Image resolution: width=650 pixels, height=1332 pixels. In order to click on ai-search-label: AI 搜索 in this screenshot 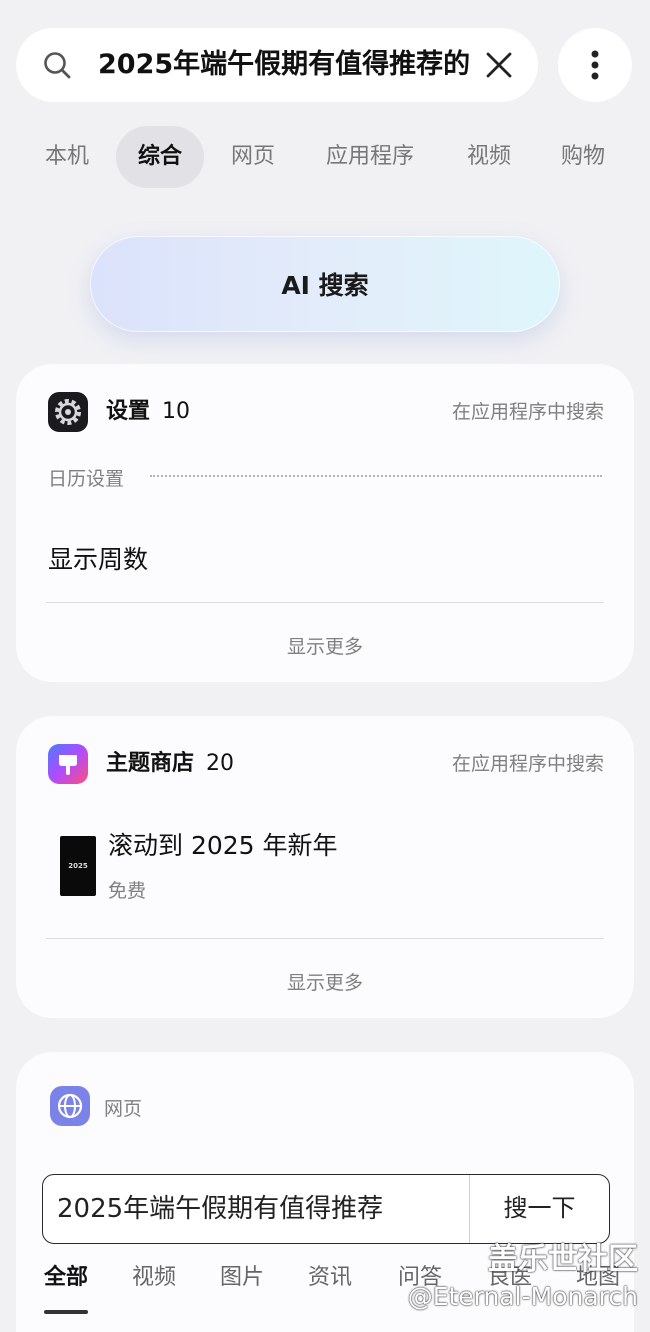, I will do `click(325, 285)`.